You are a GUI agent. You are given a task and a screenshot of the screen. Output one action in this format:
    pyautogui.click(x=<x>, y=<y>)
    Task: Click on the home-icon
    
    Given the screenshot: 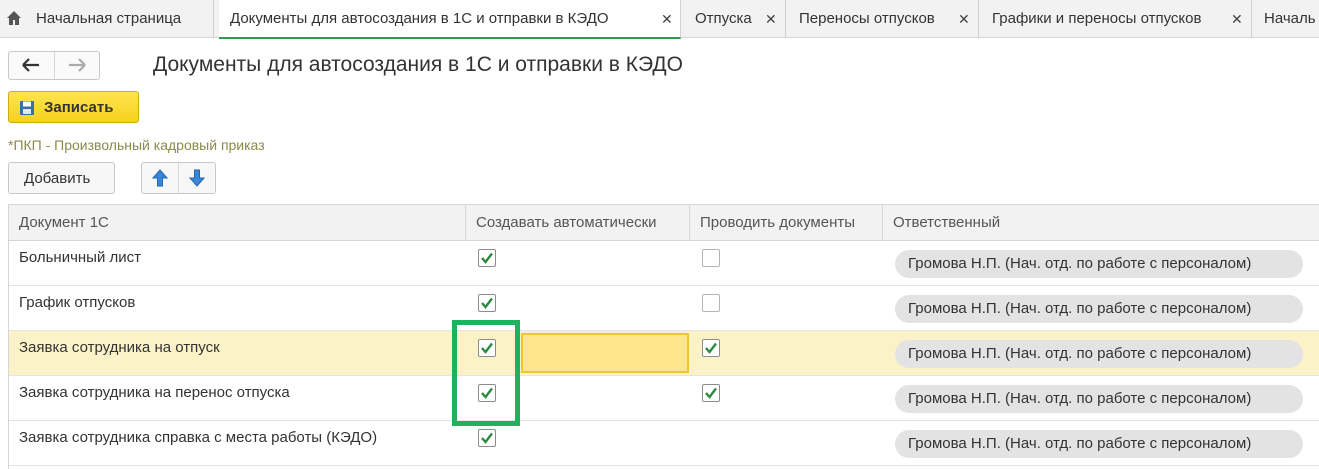 What is the action you would take?
    pyautogui.click(x=14, y=18)
    